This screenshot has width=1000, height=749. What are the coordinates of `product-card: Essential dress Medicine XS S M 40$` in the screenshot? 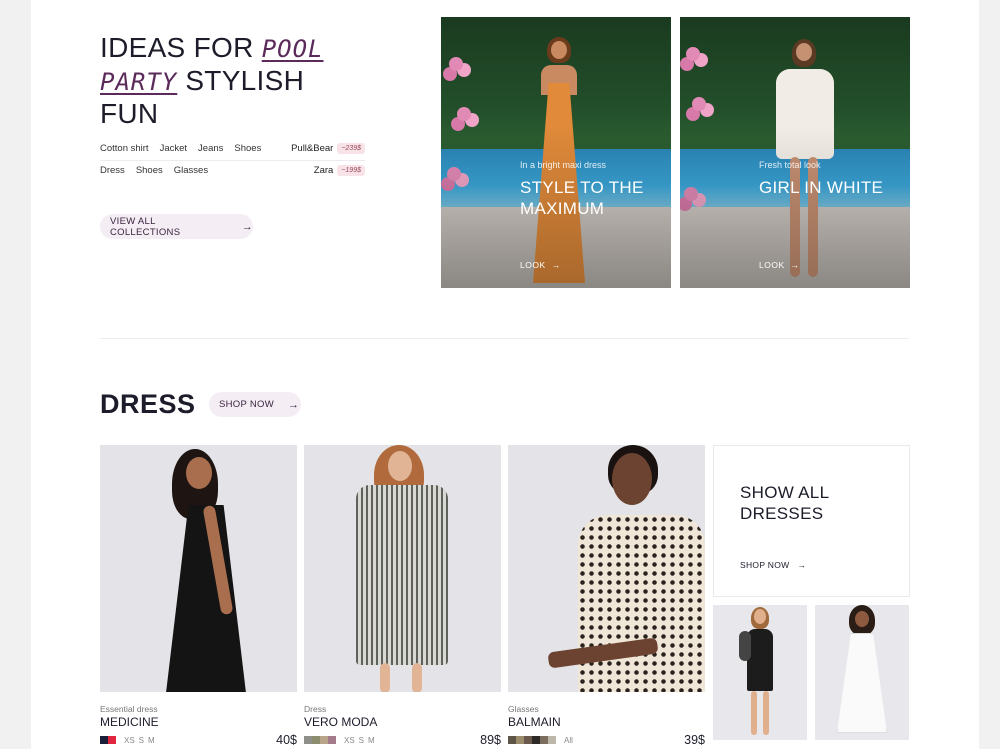 It's located at (198, 596).